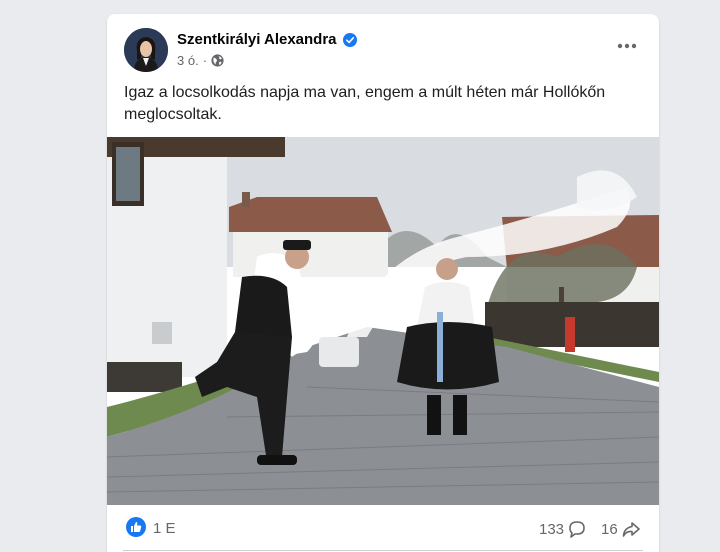  Describe the element at coordinates (577, 529) in the screenshot. I see `comment-icon` at that location.